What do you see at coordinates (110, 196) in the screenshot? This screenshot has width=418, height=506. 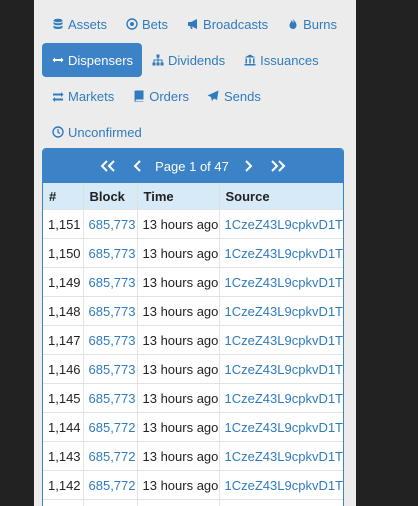 I see `column-header-block: Block` at bounding box center [110, 196].